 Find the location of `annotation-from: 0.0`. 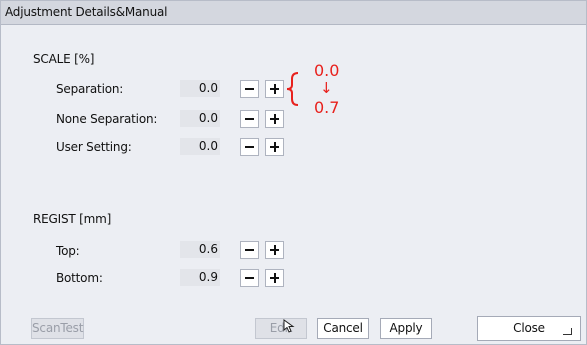

annotation-from: 0.0 is located at coordinates (327, 70).